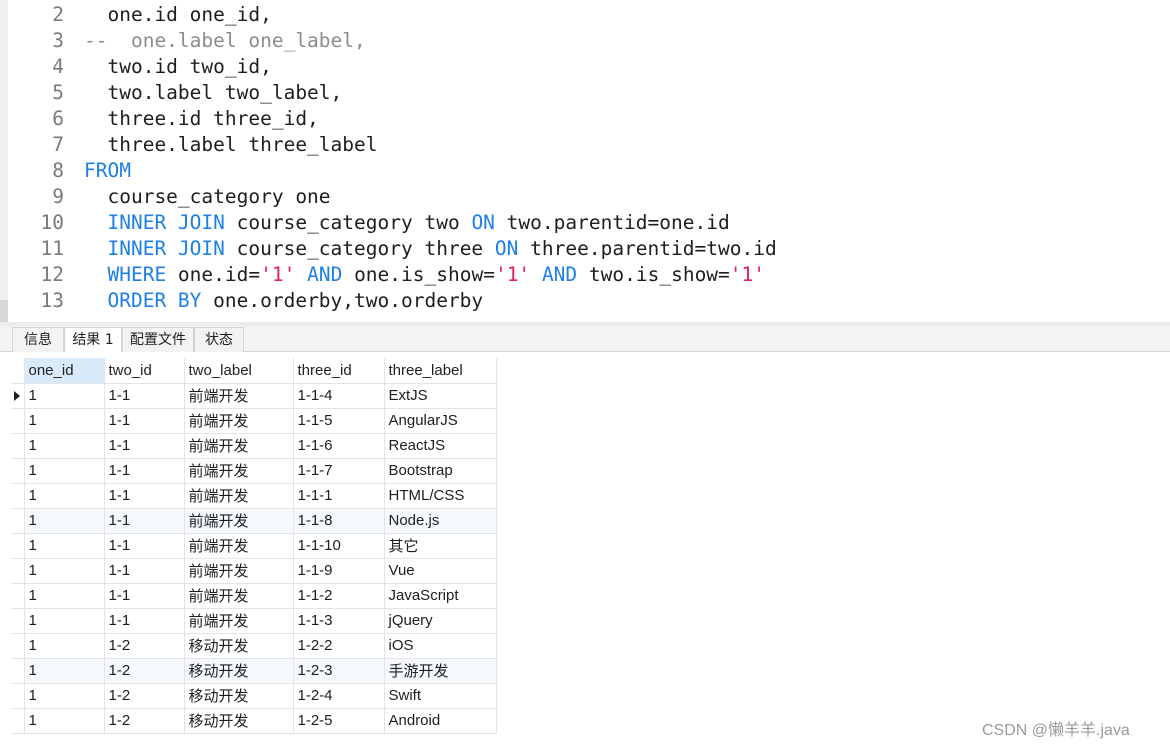  Describe the element at coordinates (239, 371) in the screenshot. I see `column-header-two-label: two_label` at that location.